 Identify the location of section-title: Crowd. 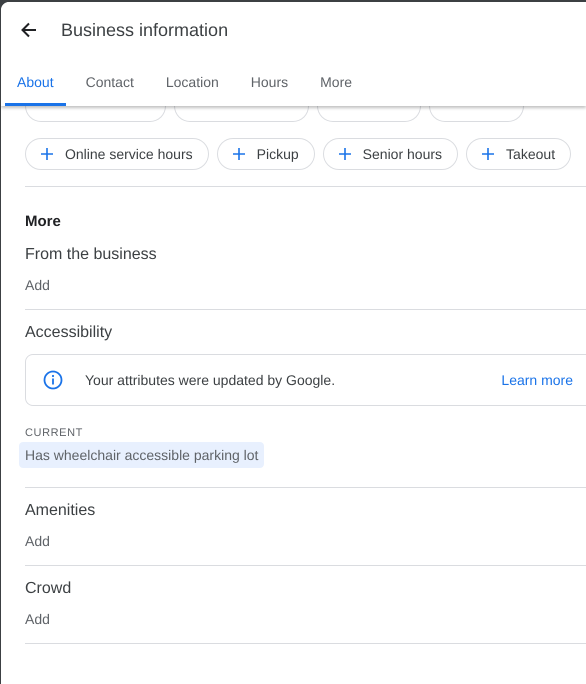
(48, 589).